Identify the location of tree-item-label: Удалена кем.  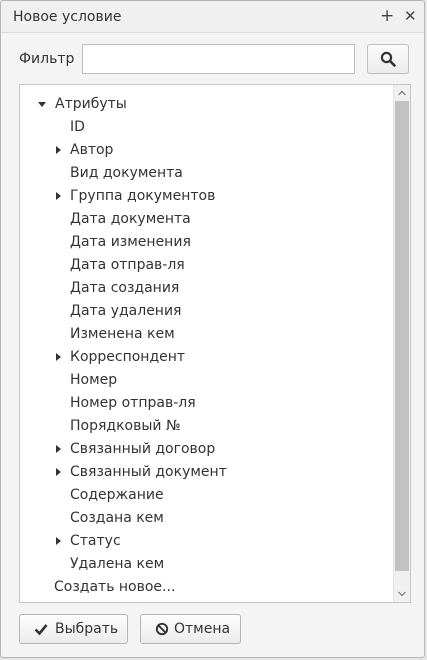
(117, 564).